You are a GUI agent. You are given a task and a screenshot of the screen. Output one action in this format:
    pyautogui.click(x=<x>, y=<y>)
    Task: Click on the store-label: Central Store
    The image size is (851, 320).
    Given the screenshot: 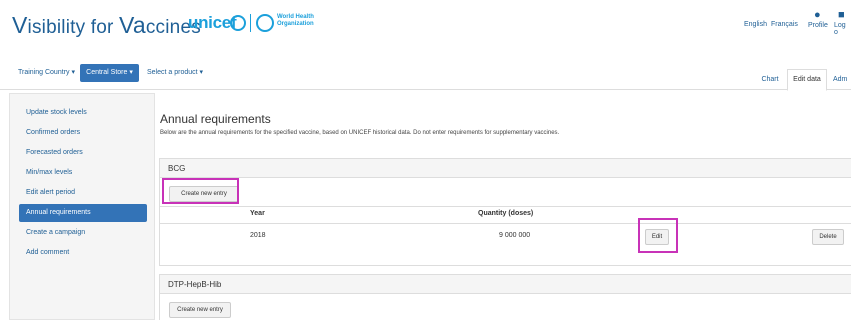 What is the action you would take?
    pyautogui.click(x=107, y=72)
    